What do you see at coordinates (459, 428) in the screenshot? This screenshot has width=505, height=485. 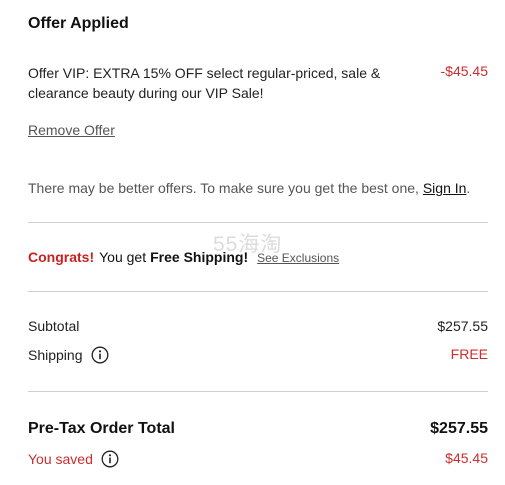 I see `order-total-value: $257.55` at bounding box center [459, 428].